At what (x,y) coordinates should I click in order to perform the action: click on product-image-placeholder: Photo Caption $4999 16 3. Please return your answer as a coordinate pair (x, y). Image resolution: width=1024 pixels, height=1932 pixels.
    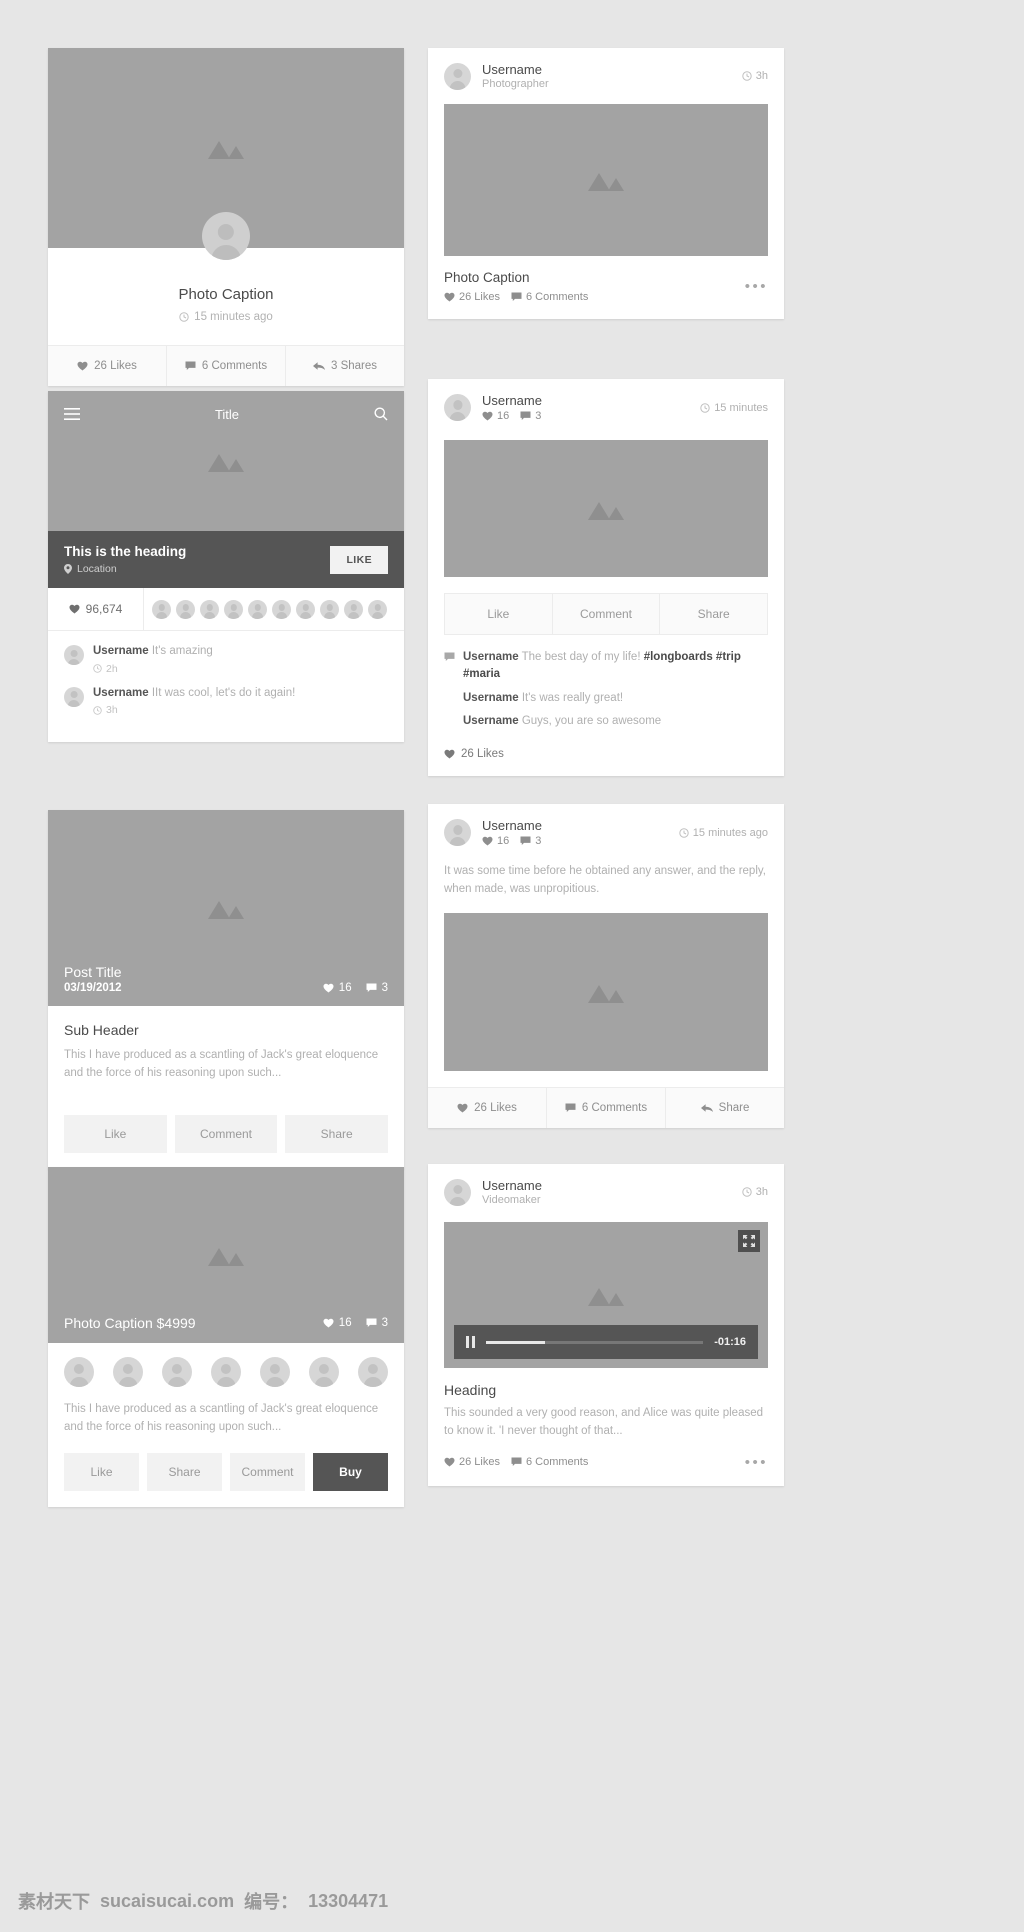
    Looking at the image, I should click on (226, 1255).